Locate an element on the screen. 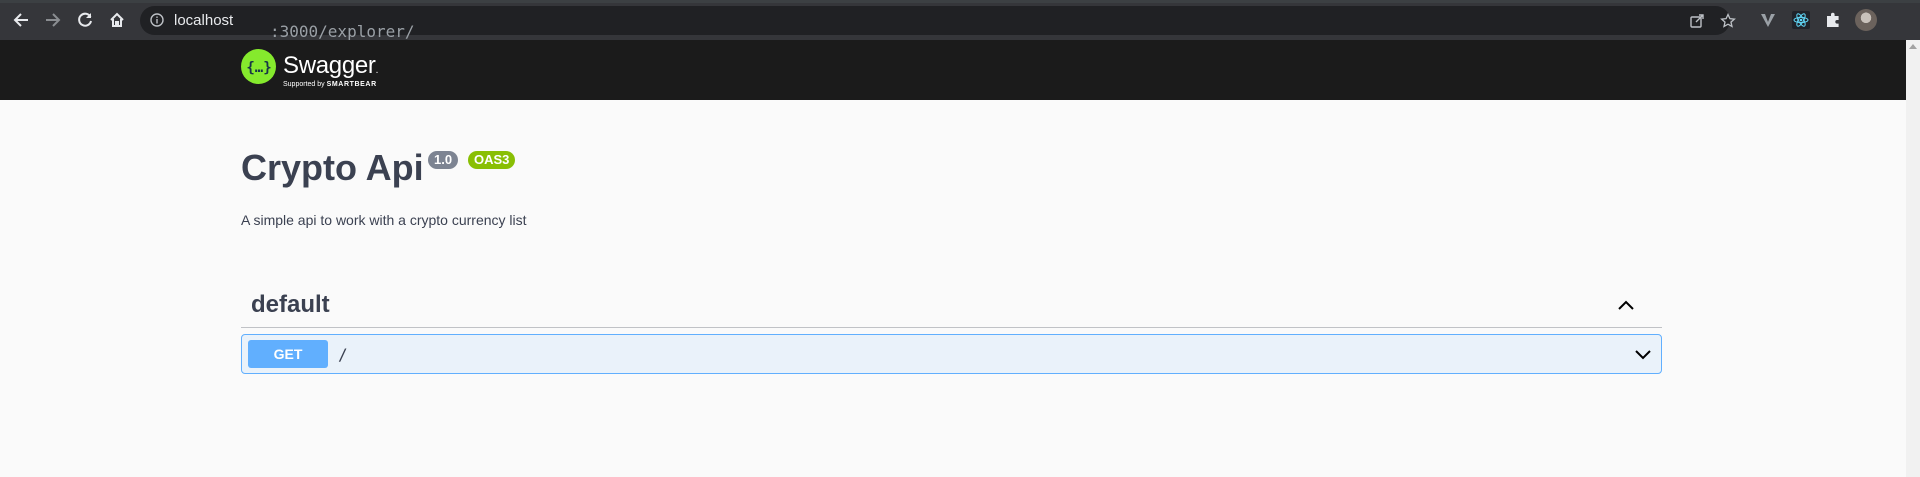 This screenshot has width=1920, height=477. scroll-up-arrow-icon is located at coordinates (1913, 46).